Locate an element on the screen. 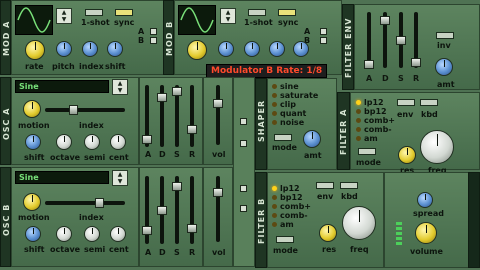 This screenshot has height=270, width=480. shaper-mode-quant: quant is located at coordinates (293, 113).